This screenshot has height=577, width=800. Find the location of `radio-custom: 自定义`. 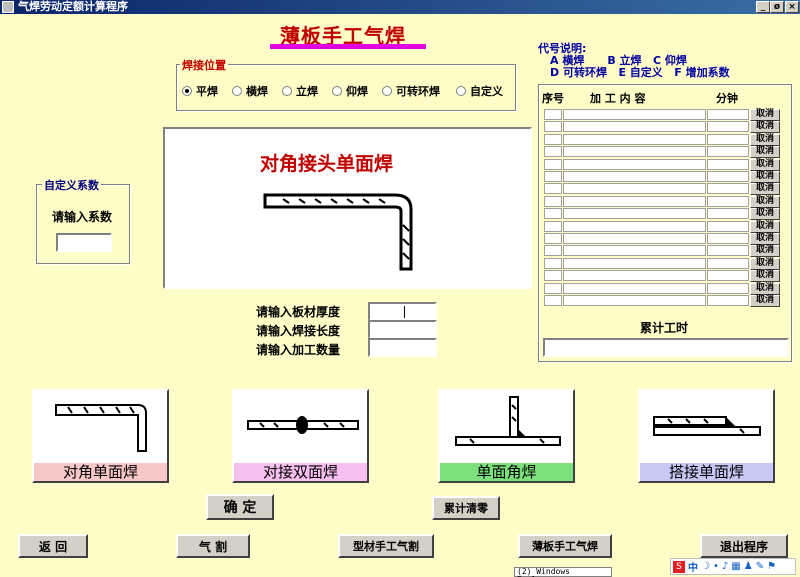

radio-custom: 自定义 is located at coordinates (479, 91).